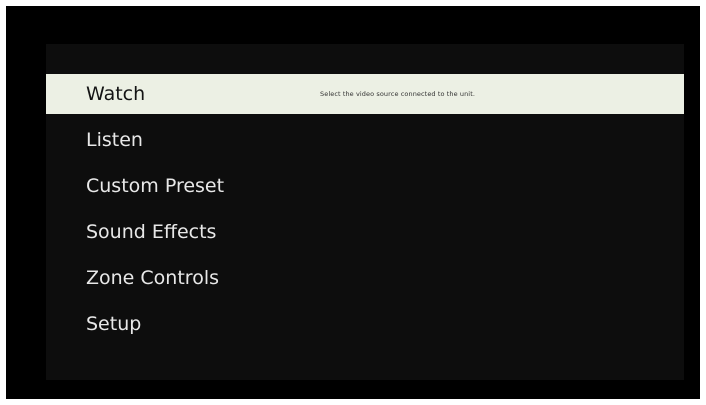 The height and width of the screenshot is (405, 706). Describe the element at coordinates (116, 94) in the screenshot. I see `menu-item-label: Watch` at that location.